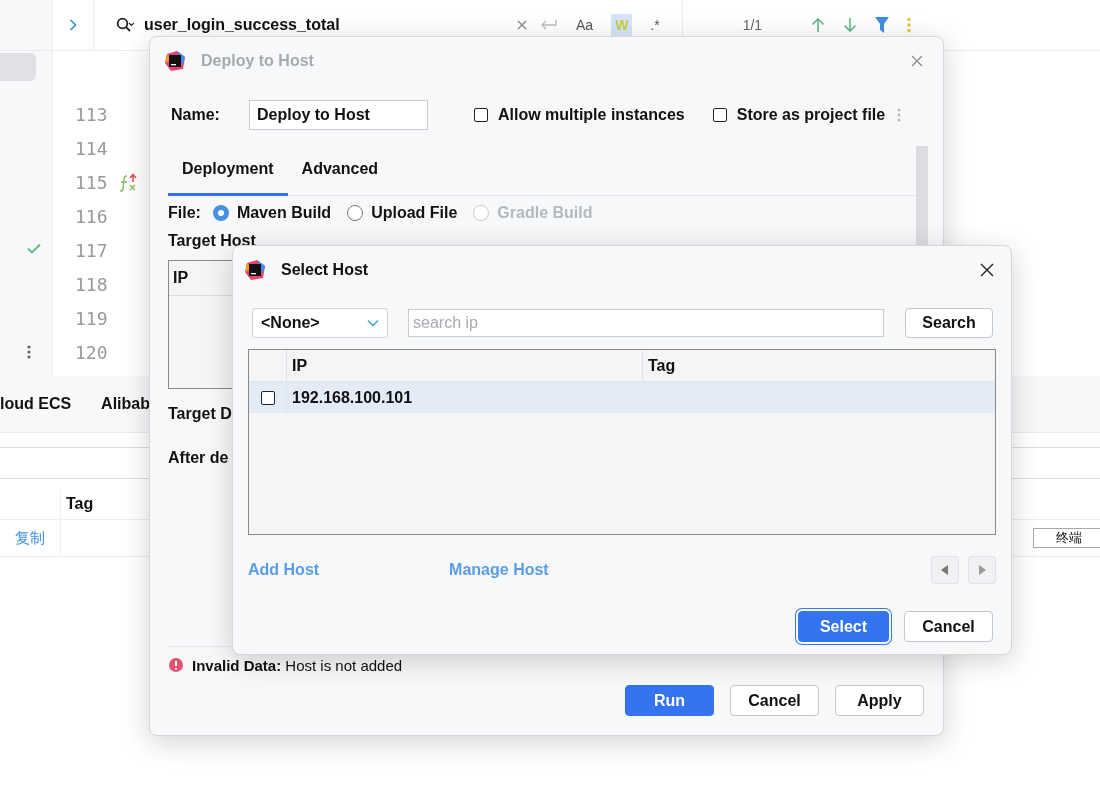 The width and height of the screenshot is (1100, 800). Describe the element at coordinates (646, 323) in the screenshot. I see `search-field: search ip` at that location.